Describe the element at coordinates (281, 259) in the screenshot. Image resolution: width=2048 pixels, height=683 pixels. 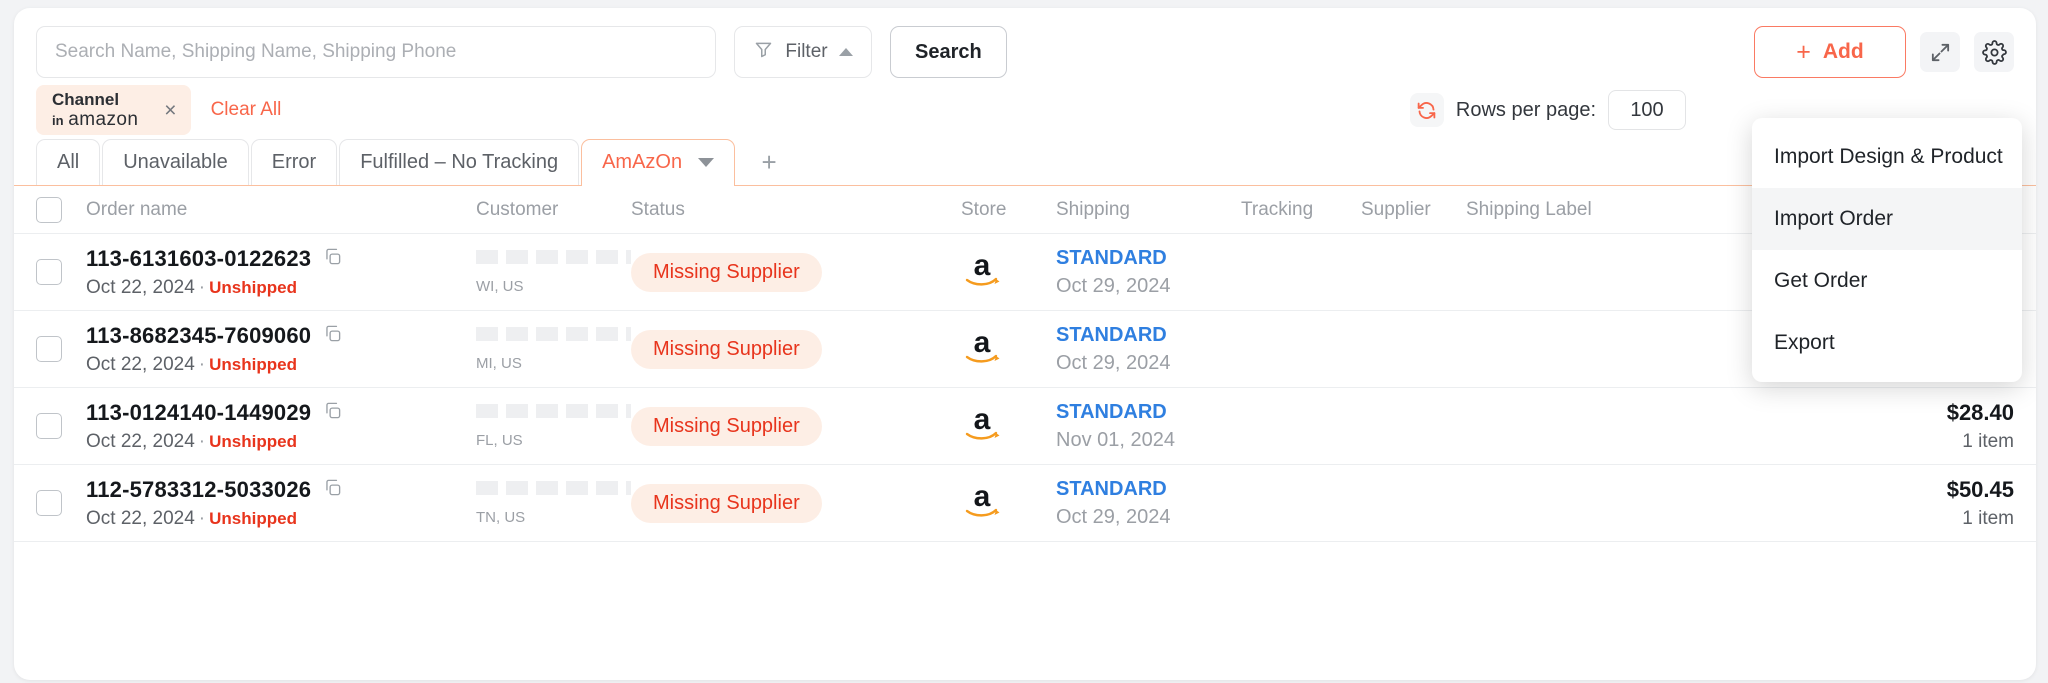
I see `order-name: 113-6131603-0122623` at that location.